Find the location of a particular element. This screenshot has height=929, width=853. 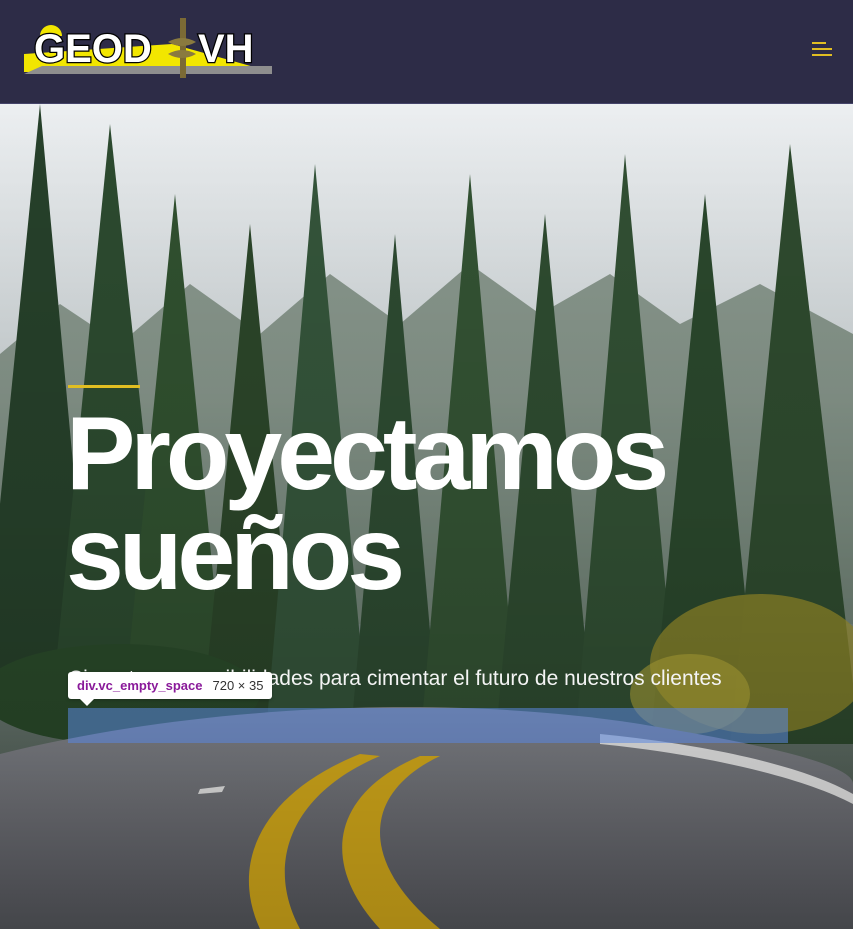

inspector-dimensions: 720 × 35 is located at coordinates (238, 685).